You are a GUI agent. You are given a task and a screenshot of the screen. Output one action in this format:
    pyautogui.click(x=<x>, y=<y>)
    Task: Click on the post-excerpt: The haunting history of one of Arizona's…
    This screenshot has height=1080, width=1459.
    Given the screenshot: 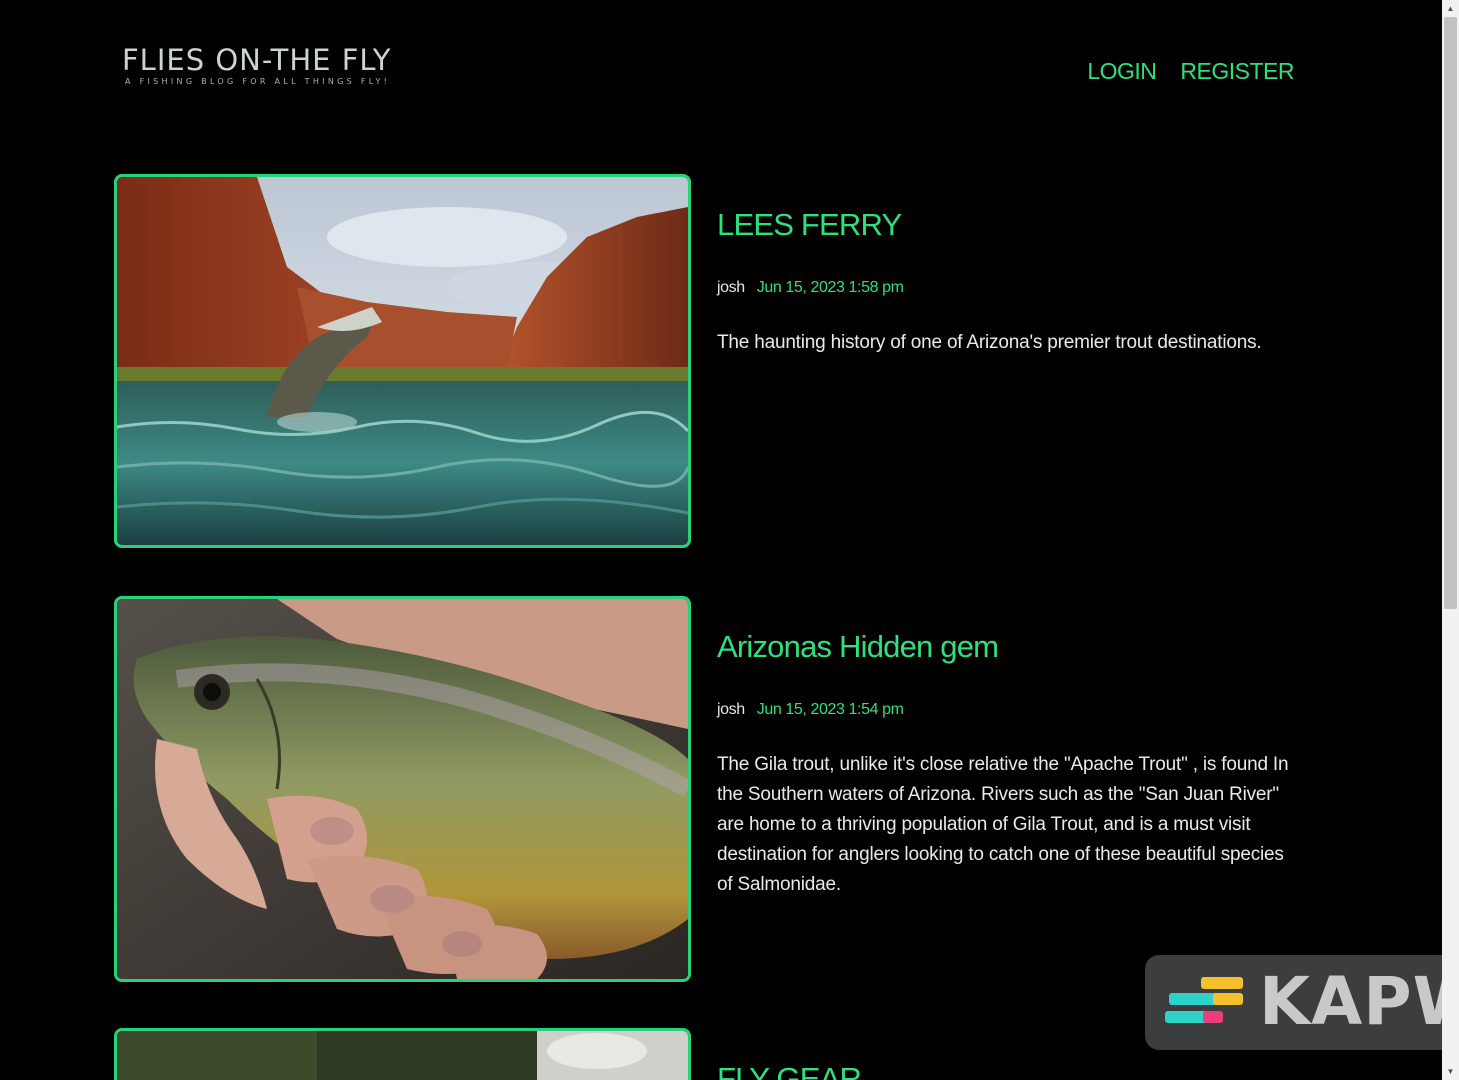 What is the action you would take?
    pyautogui.click(x=989, y=342)
    